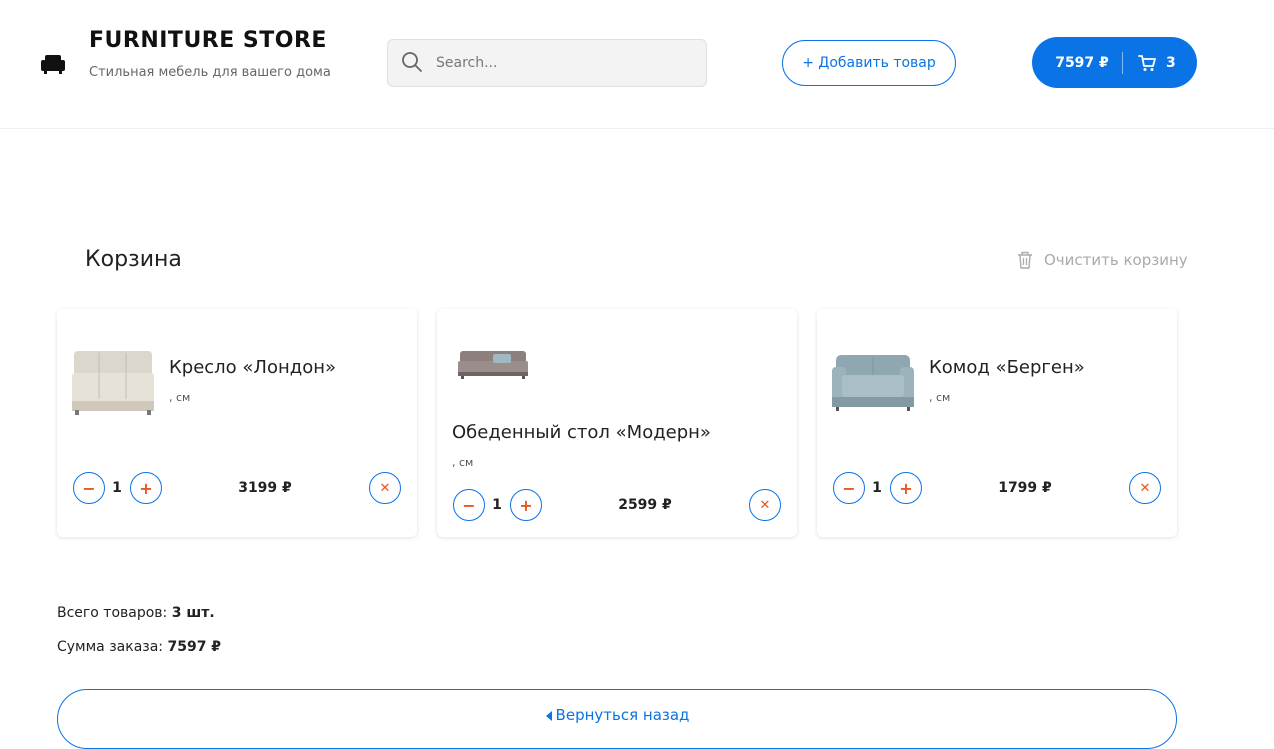  What do you see at coordinates (869, 63) in the screenshot?
I see `add-product-button: + Добавить товар` at bounding box center [869, 63].